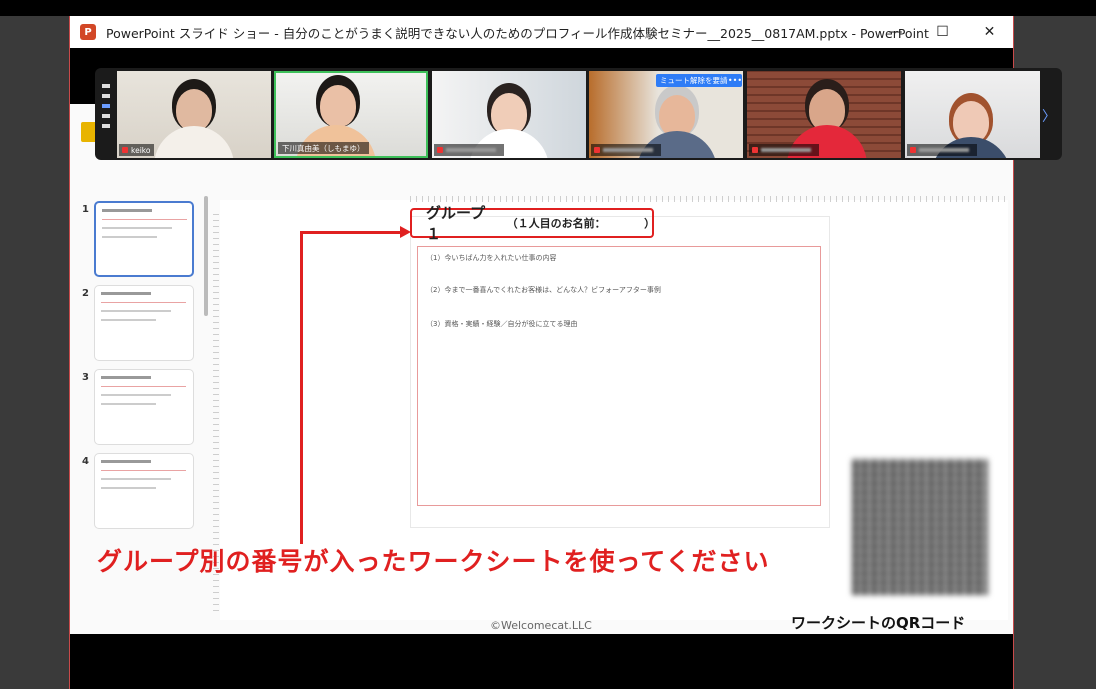 Image resolution: width=1096 pixels, height=689 pixels. What do you see at coordinates (351, 114) in the screenshot?
I see `participant-tile-2: 下川真由美（しもまゆ）` at bounding box center [351, 114].